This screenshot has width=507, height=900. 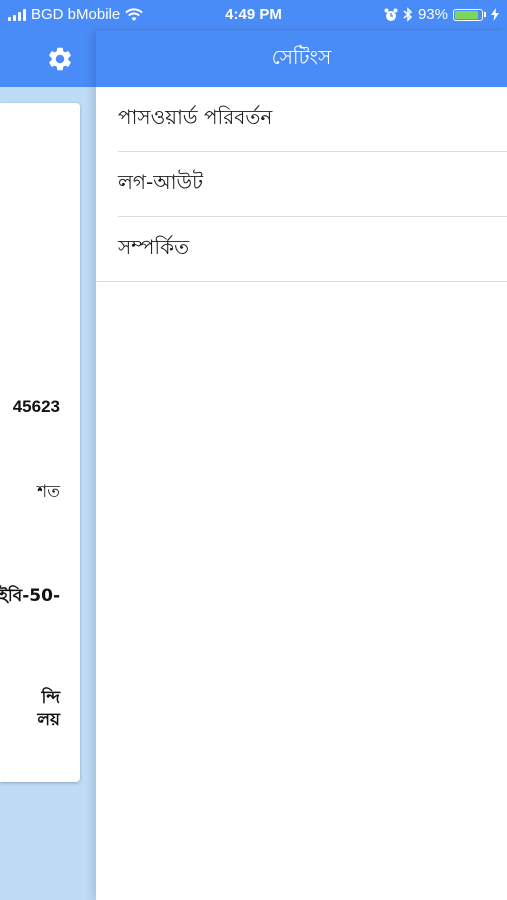 I want to click on alarm-icon, so click(x=391, y=14).